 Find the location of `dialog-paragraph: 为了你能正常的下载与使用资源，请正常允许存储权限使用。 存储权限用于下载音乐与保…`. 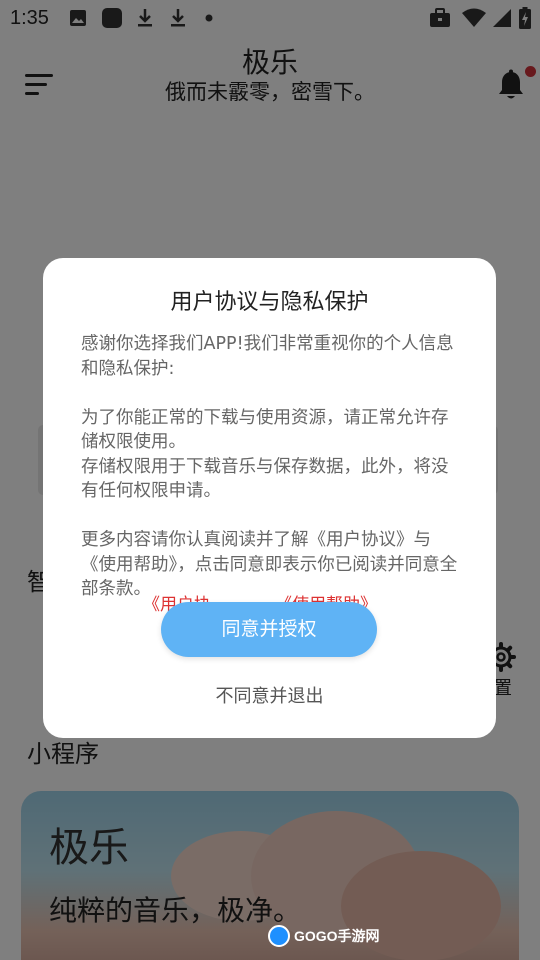

dialog-paragraph: 为了你能正常的下载与使用资源，请正常允许存储权限使用。 存储权限用于下载音乐与保… is located at coordinates (265, 454).